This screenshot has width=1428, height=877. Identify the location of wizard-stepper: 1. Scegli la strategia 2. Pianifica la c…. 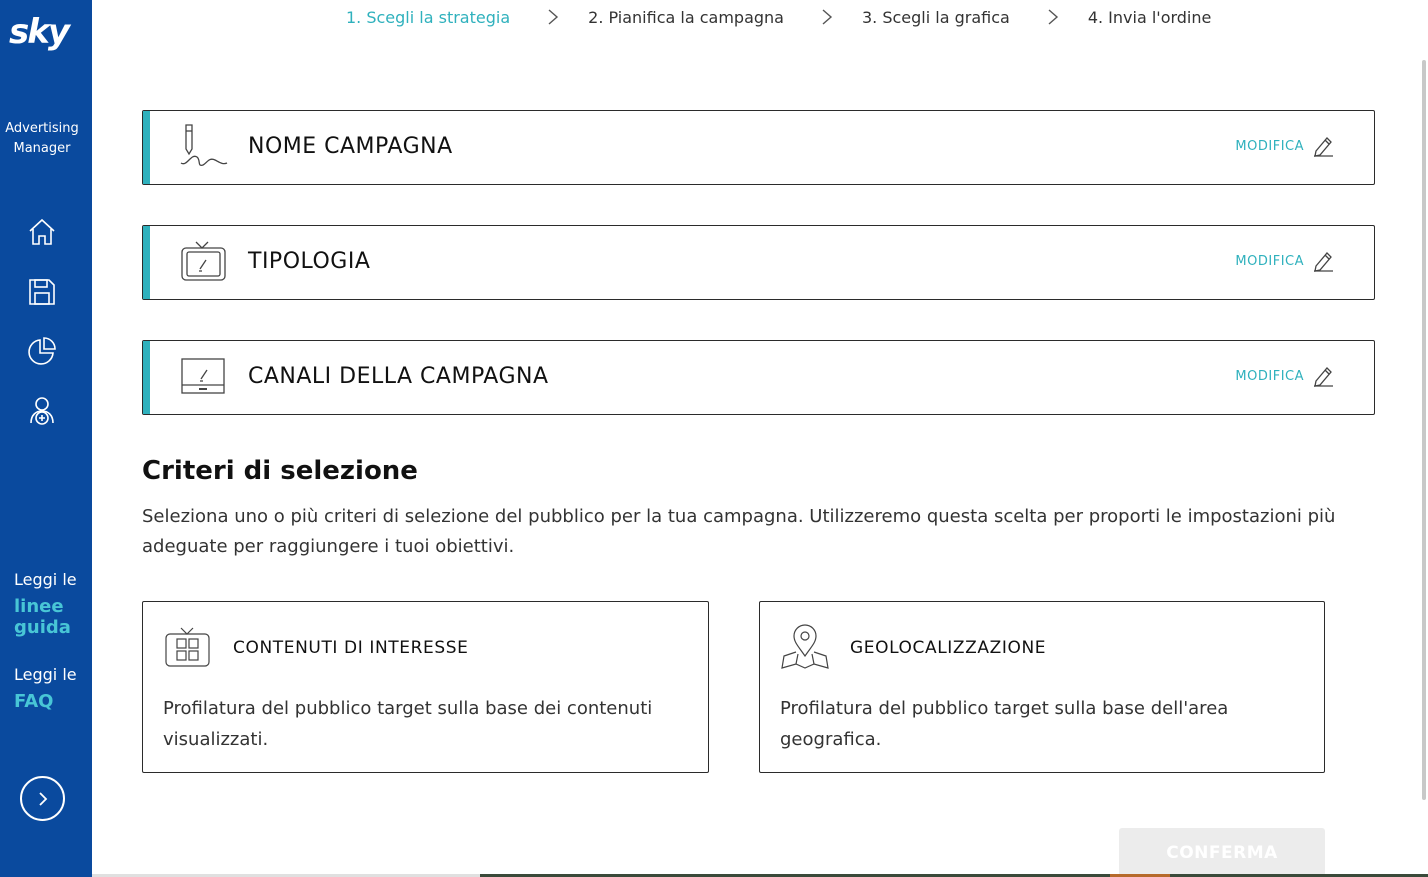
(778, 17).